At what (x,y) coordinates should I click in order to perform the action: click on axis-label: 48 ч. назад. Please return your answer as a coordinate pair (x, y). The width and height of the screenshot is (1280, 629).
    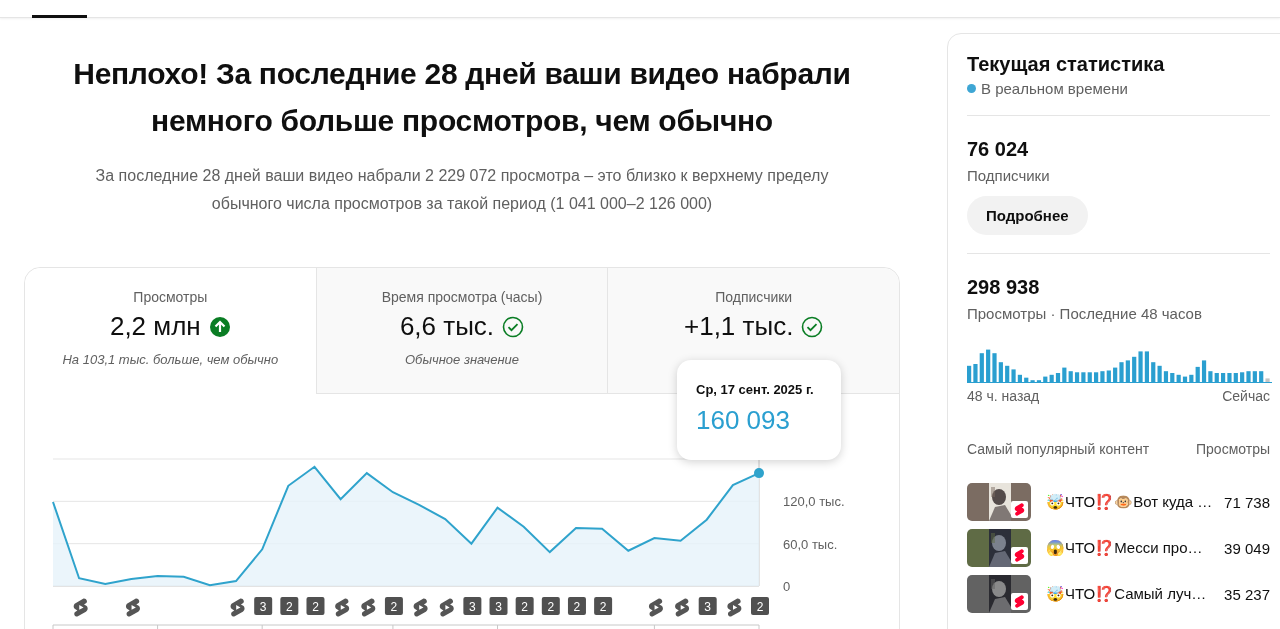
    Looking at the image, I should click on (1003, 396).